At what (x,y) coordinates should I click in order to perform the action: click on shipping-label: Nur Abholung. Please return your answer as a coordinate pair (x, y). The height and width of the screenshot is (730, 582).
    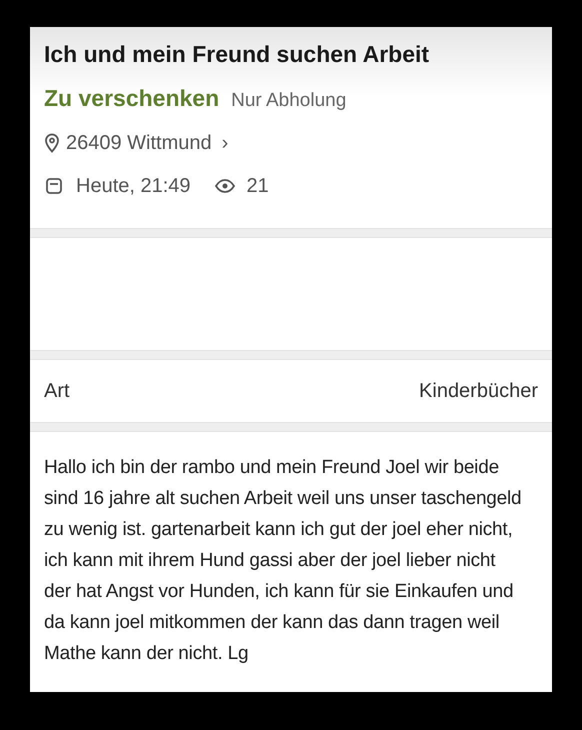
    Looking at the image, I should click on (288, 101).